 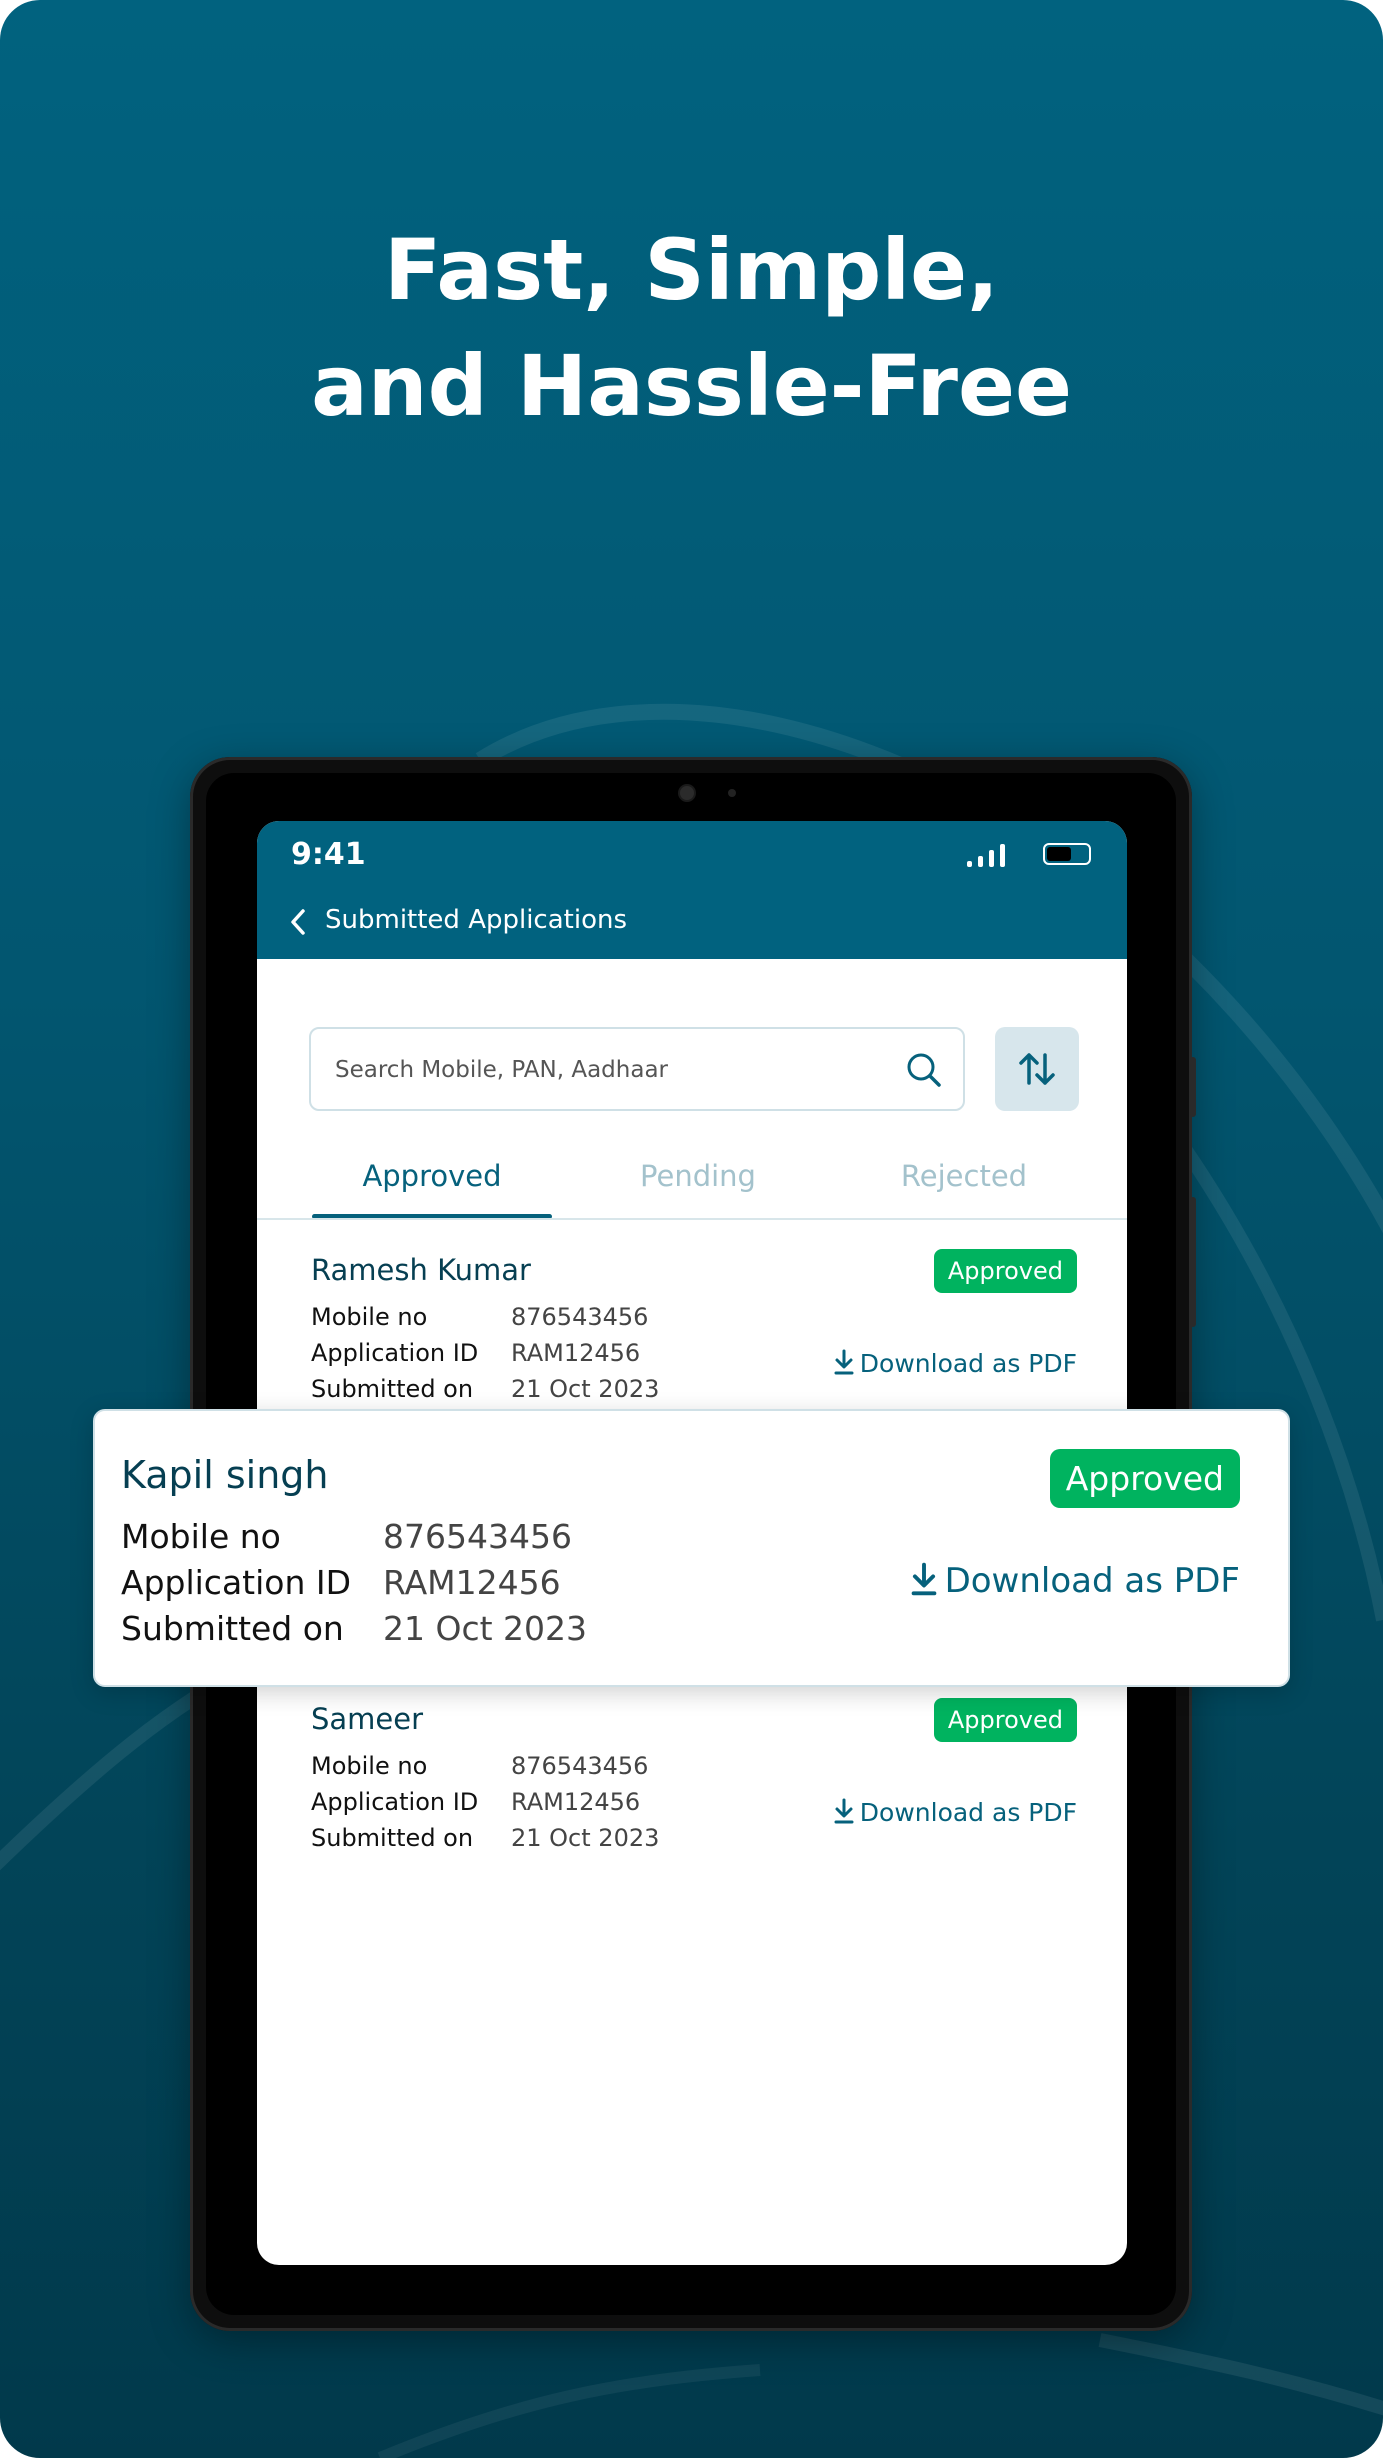 What do you see at coordinates (328, 854) in the screenshot?
I see `status-time: 9:41` at bounding box center [328, 854].